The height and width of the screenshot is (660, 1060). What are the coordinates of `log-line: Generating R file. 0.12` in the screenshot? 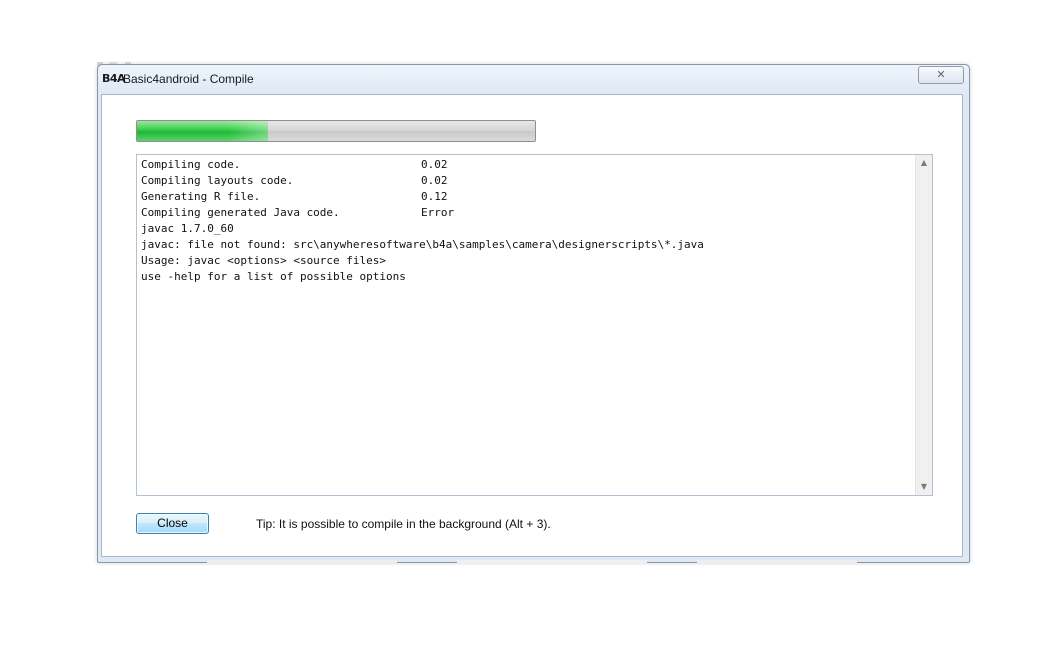 It's located at (527, 197).